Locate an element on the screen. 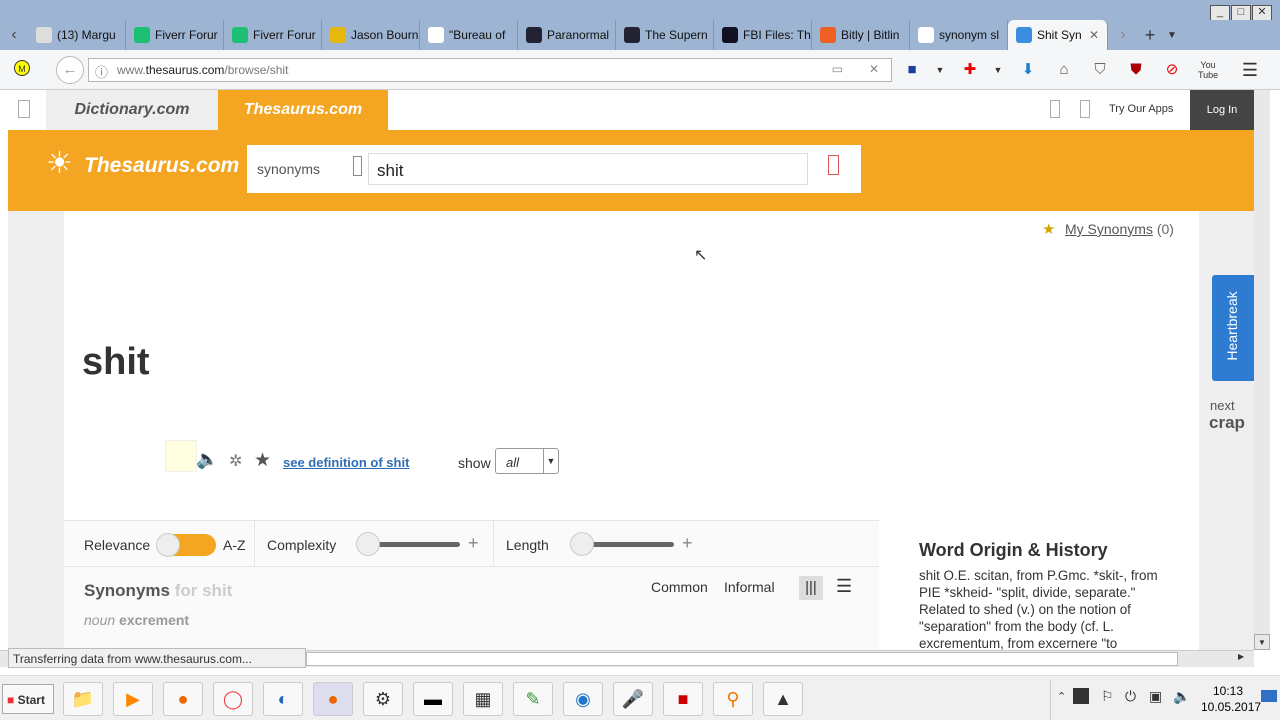  search-tool-icon: ⚲ is located at coordinates (733, 699).